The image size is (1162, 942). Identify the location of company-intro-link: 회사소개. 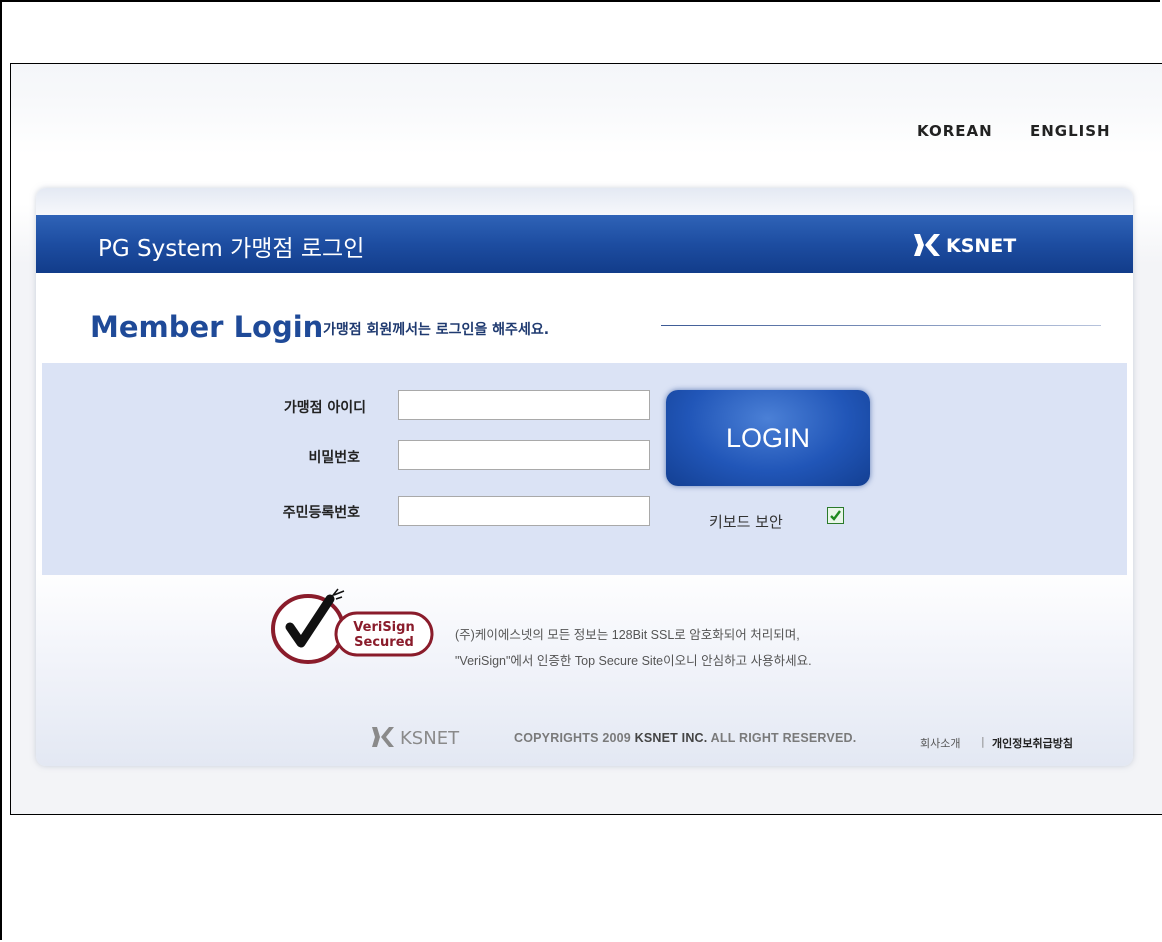
(940, 743).